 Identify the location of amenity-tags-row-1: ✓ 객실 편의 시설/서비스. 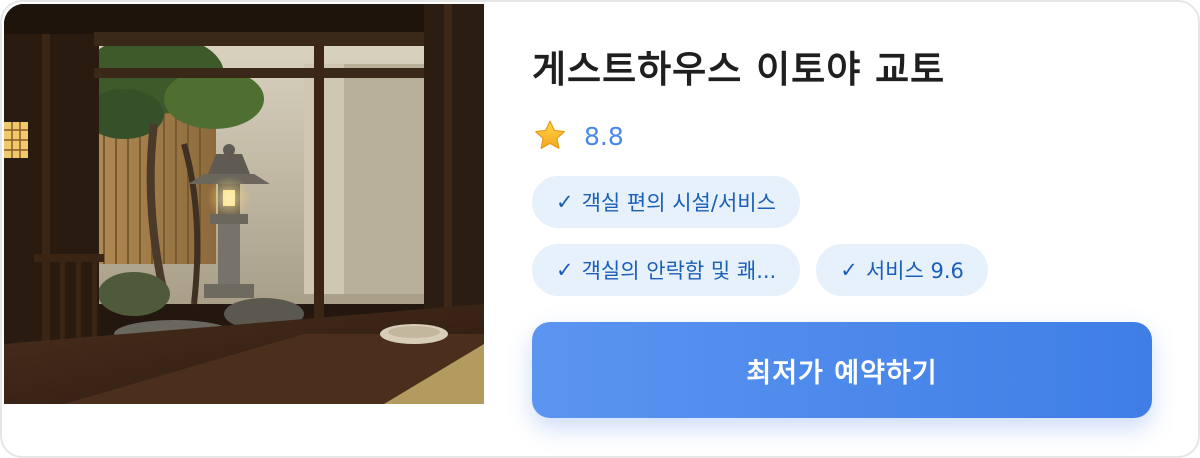
(842, 202).